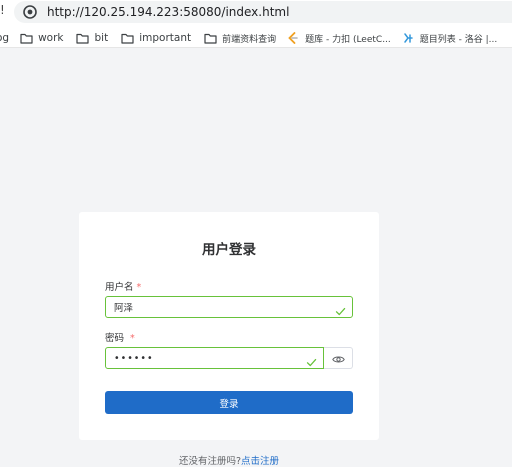  I want to click on password-input-box, so click(214, 358).